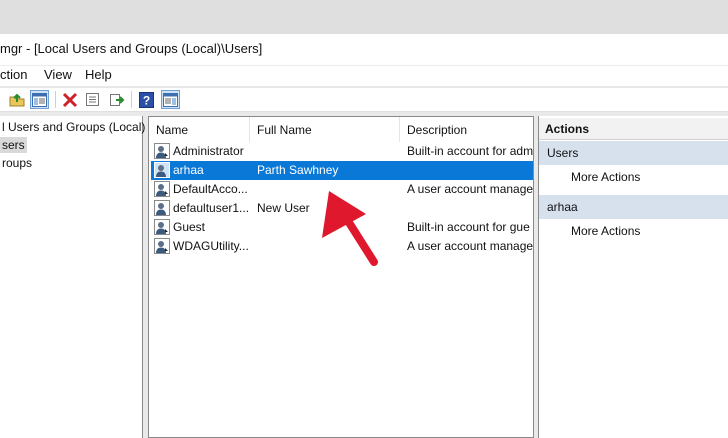 This screenshot has height=438, width=728. I want to click on title-bar-band, so click(364, 17).